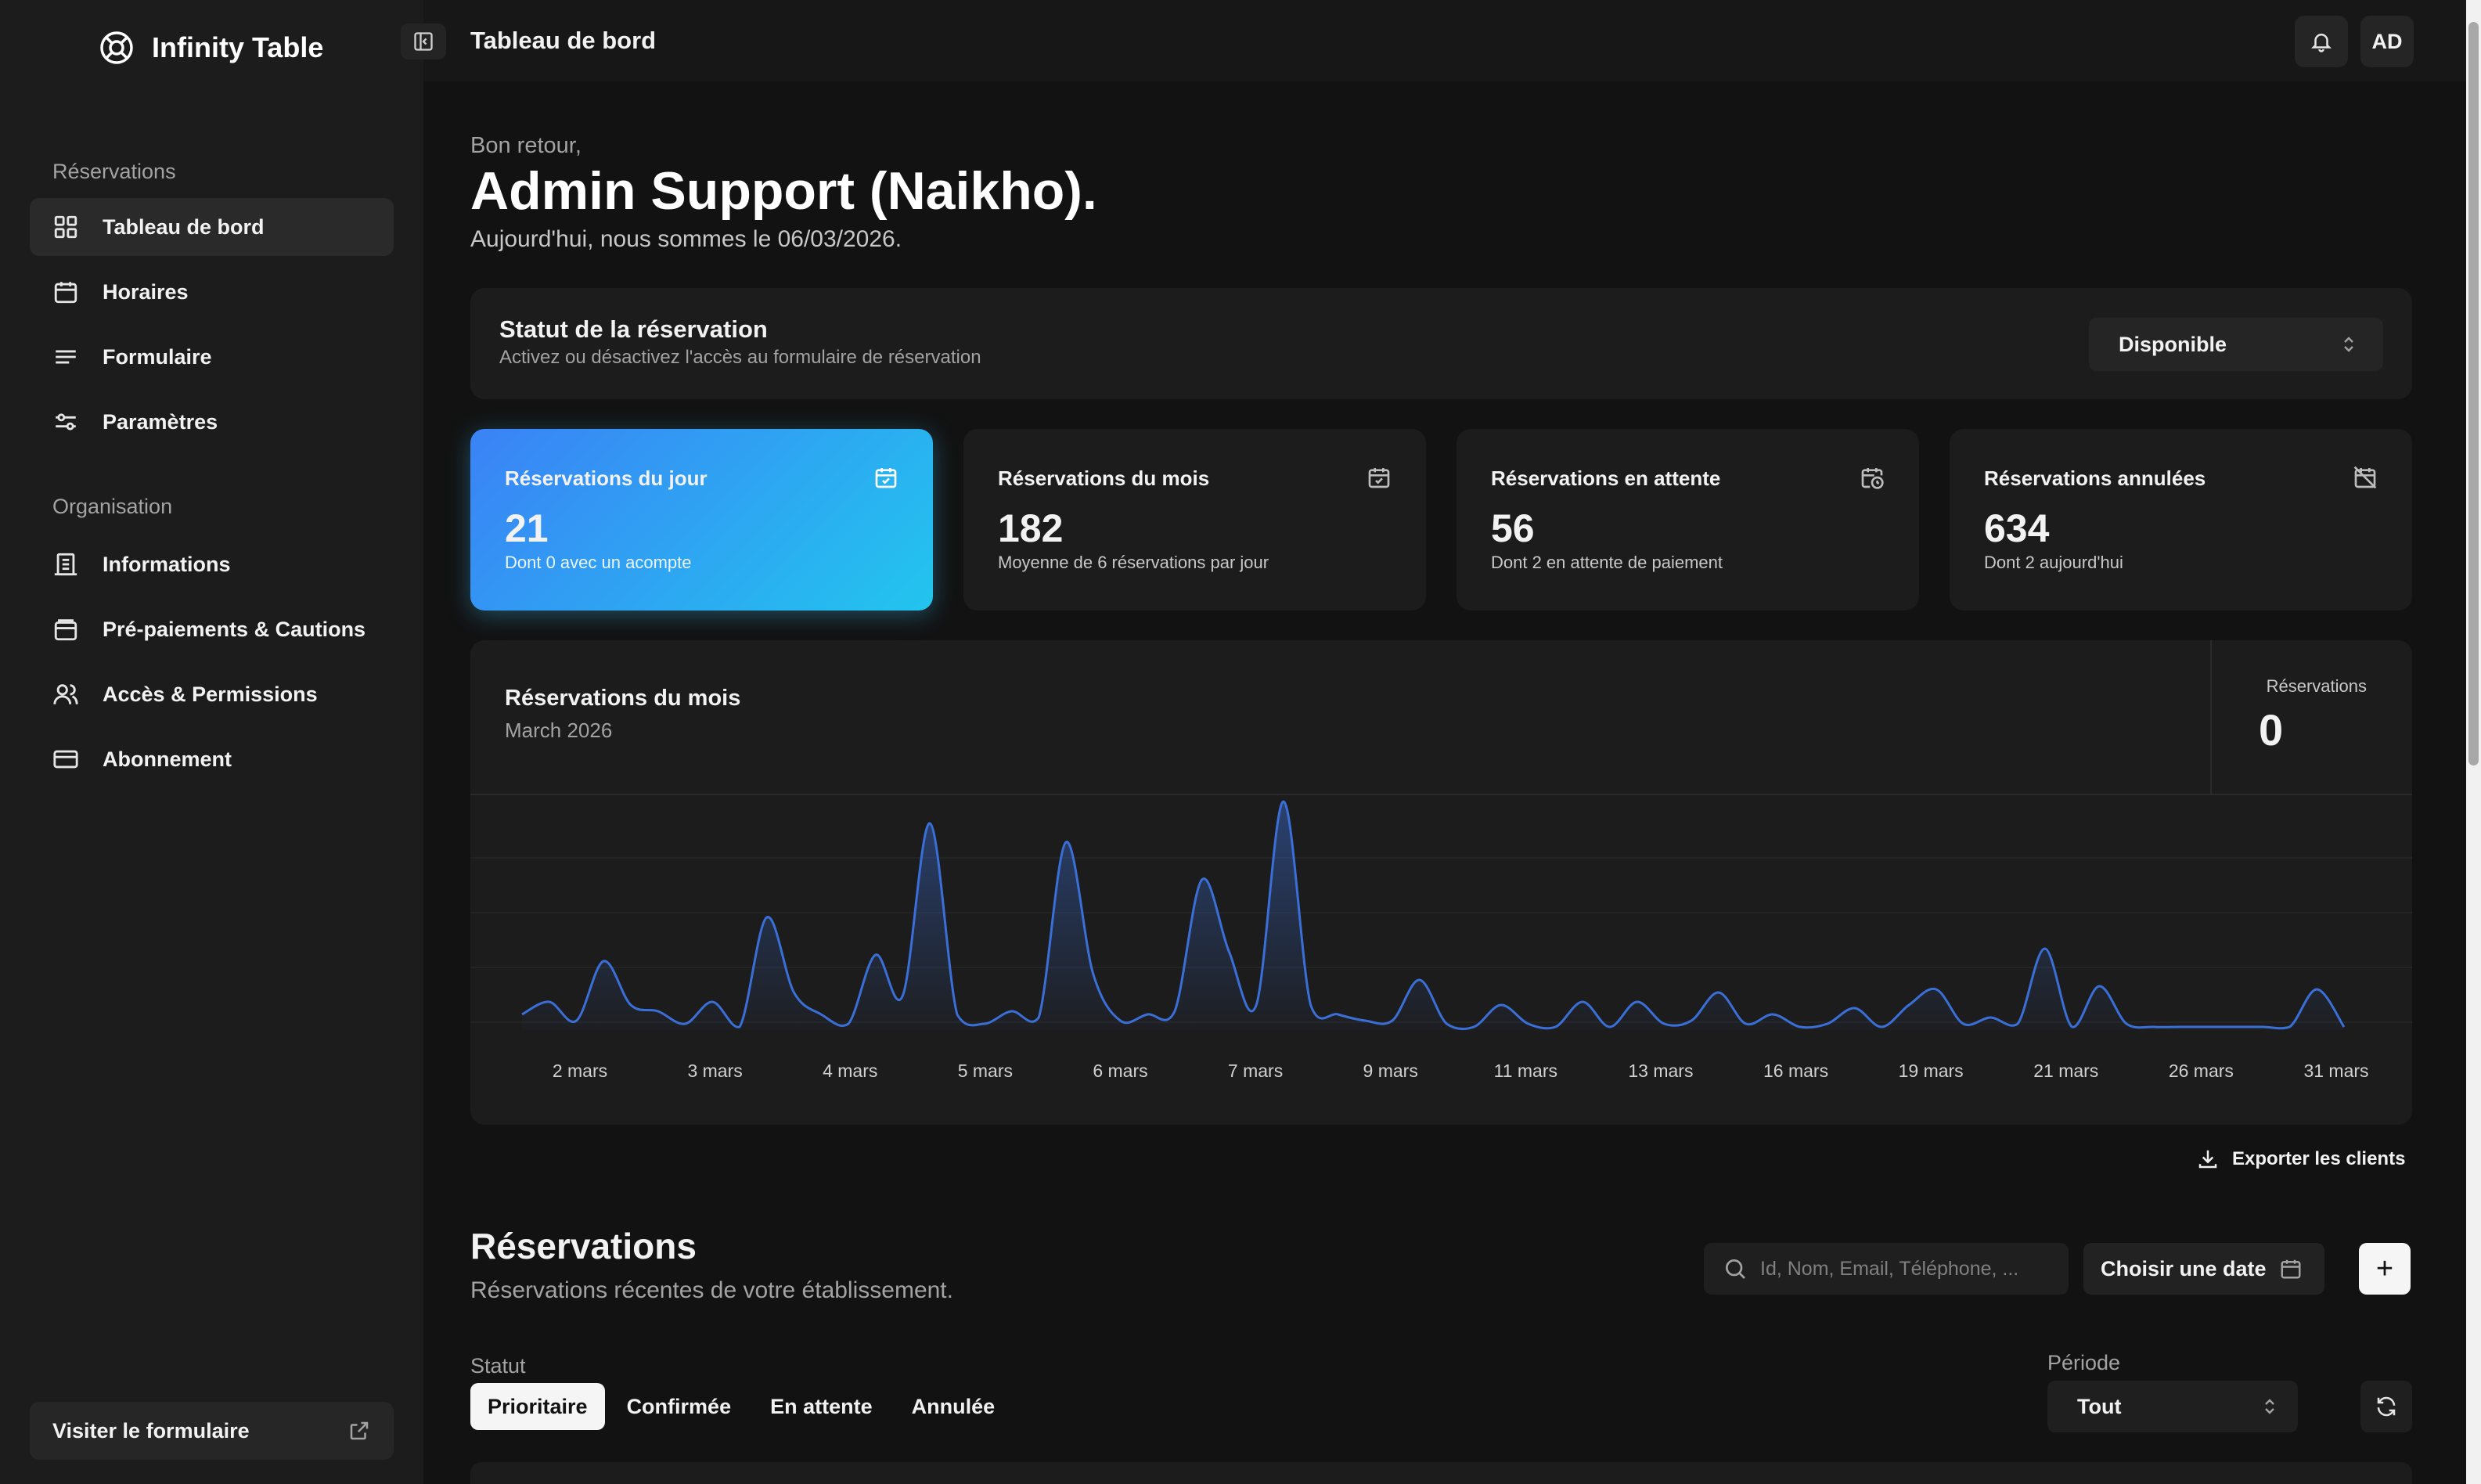 The image size is (2481, 1484). What do you see at coordinates (1256, 1071) in the screenshot?
I see `chart-x-tick-label: 7 mars` at bounding box center [1256, 1071].